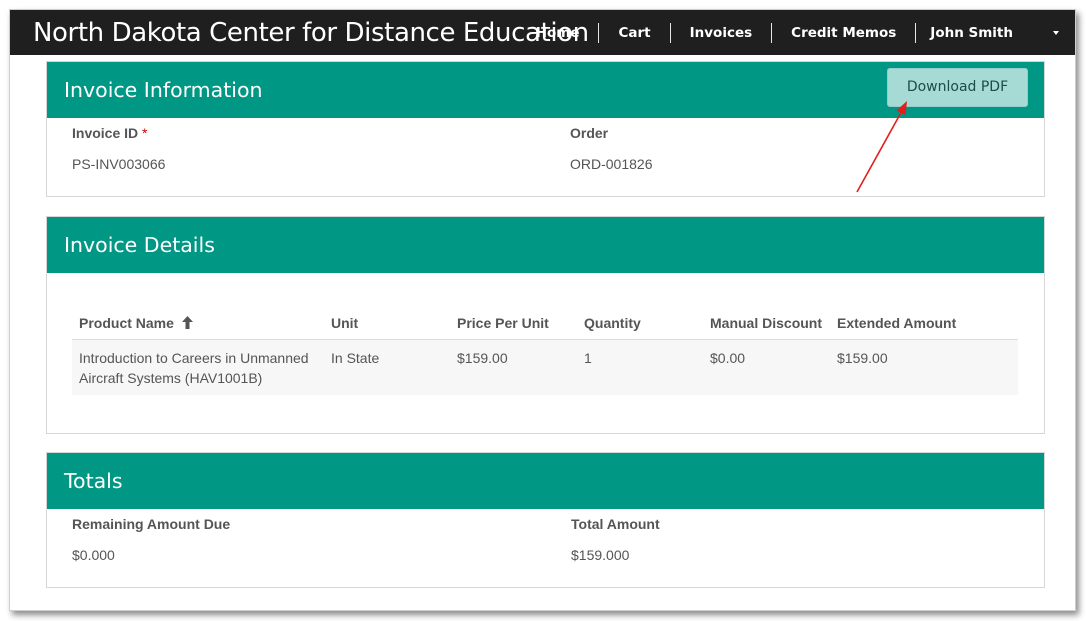 This screenshot has width=1086, height=621. I want to click on nav-cart-link: Cart, so click(635, 32).